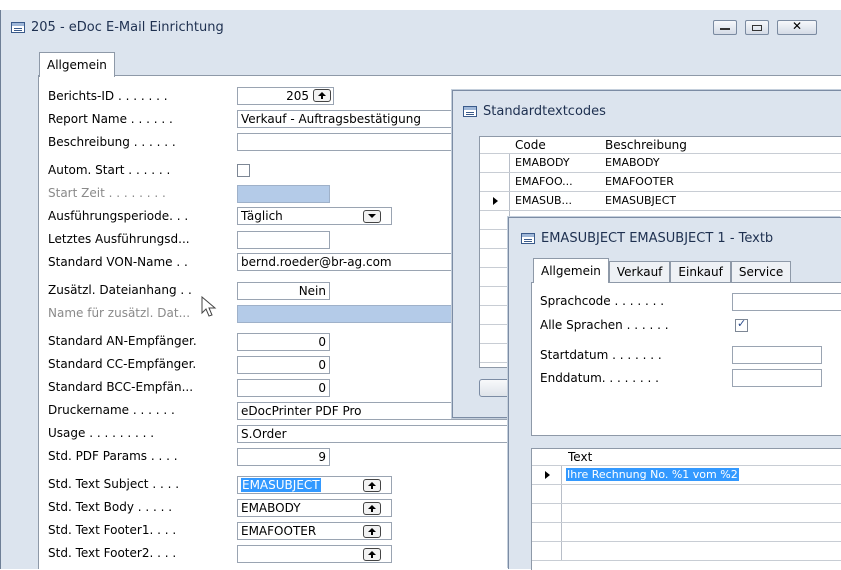 Image resolution: width=841 pixels, height=570 pixels. I want to click on minimize-button, so click(725, 27).